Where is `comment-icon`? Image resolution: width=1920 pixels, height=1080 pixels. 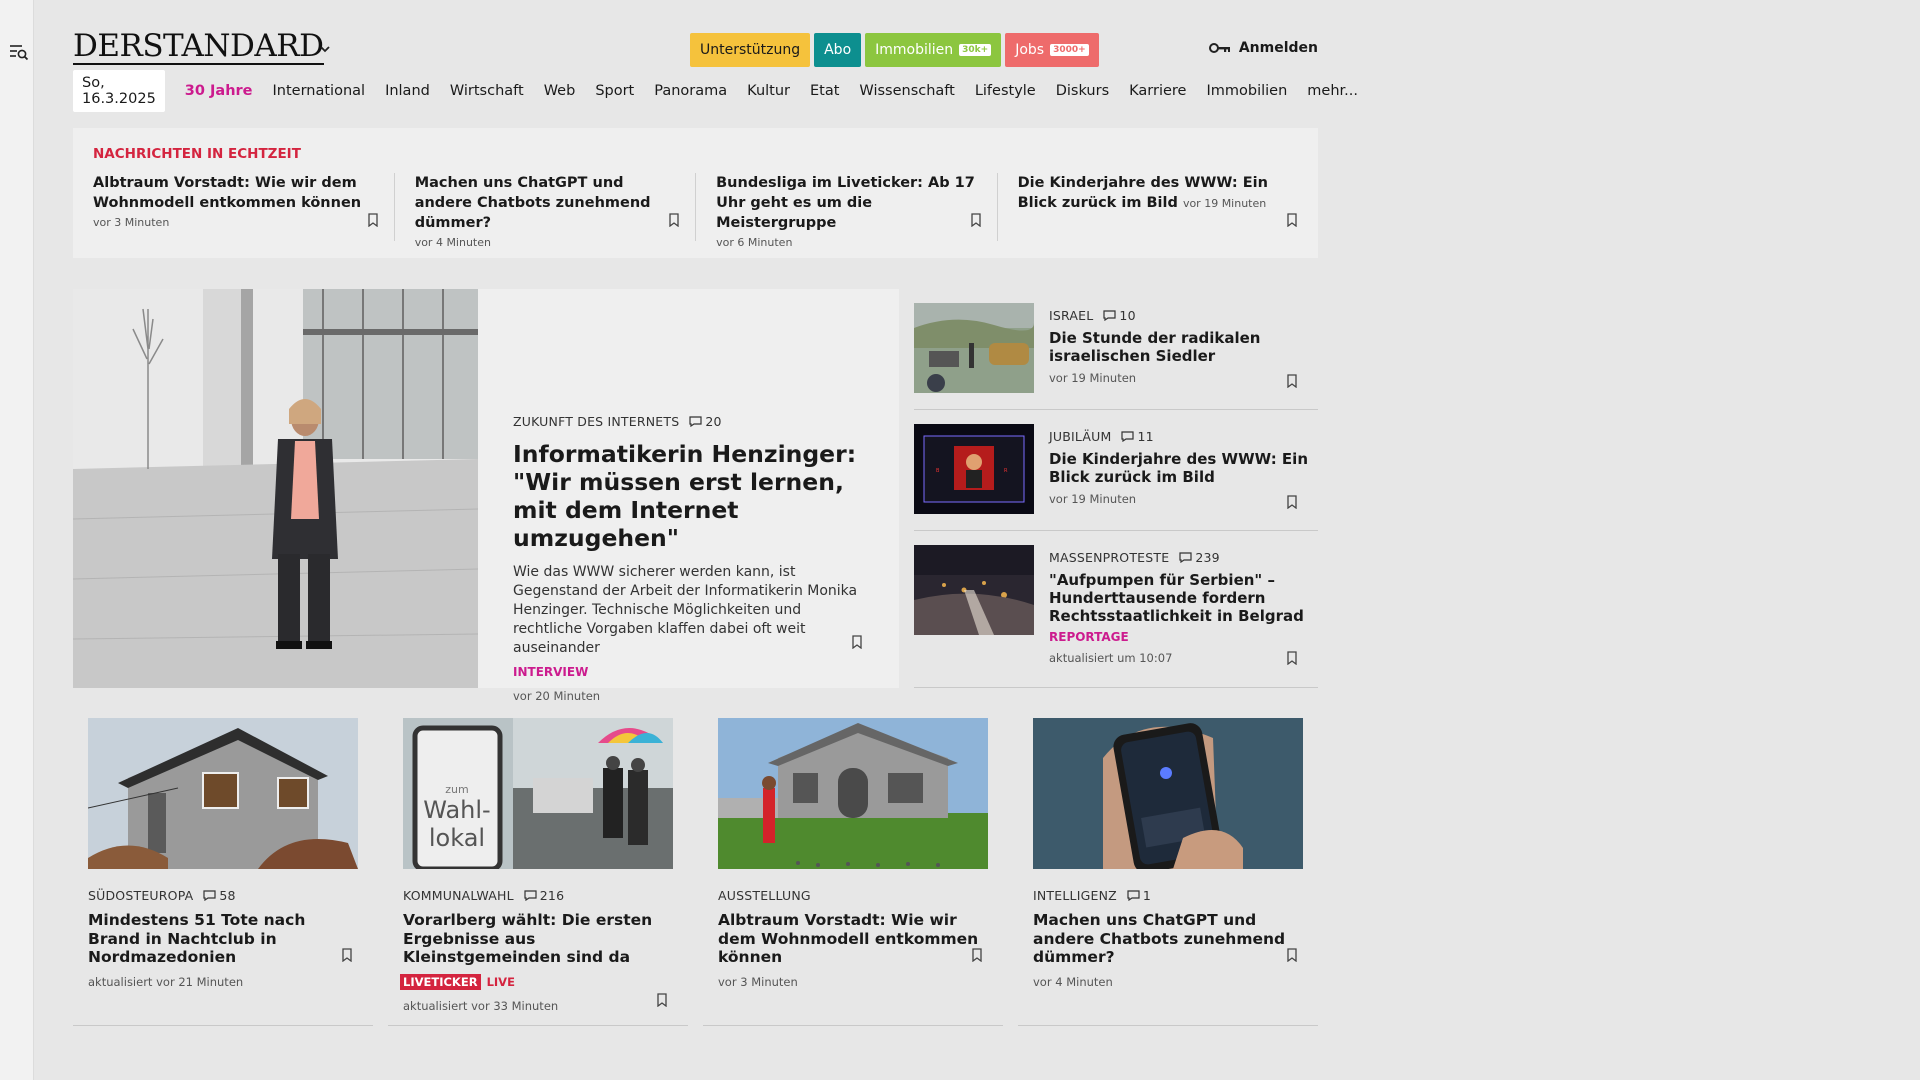
comment-icon is located at coordinates (209, 895).